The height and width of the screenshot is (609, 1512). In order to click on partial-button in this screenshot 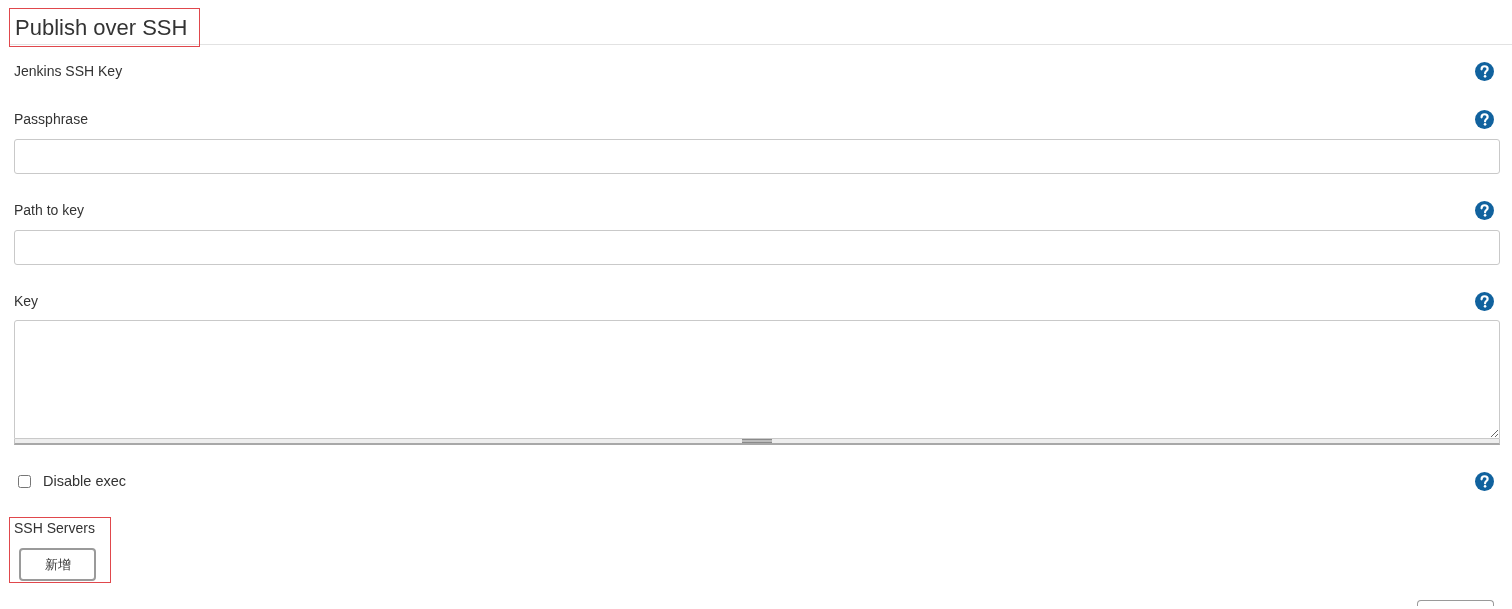, I will do `click(1455, 603)`.